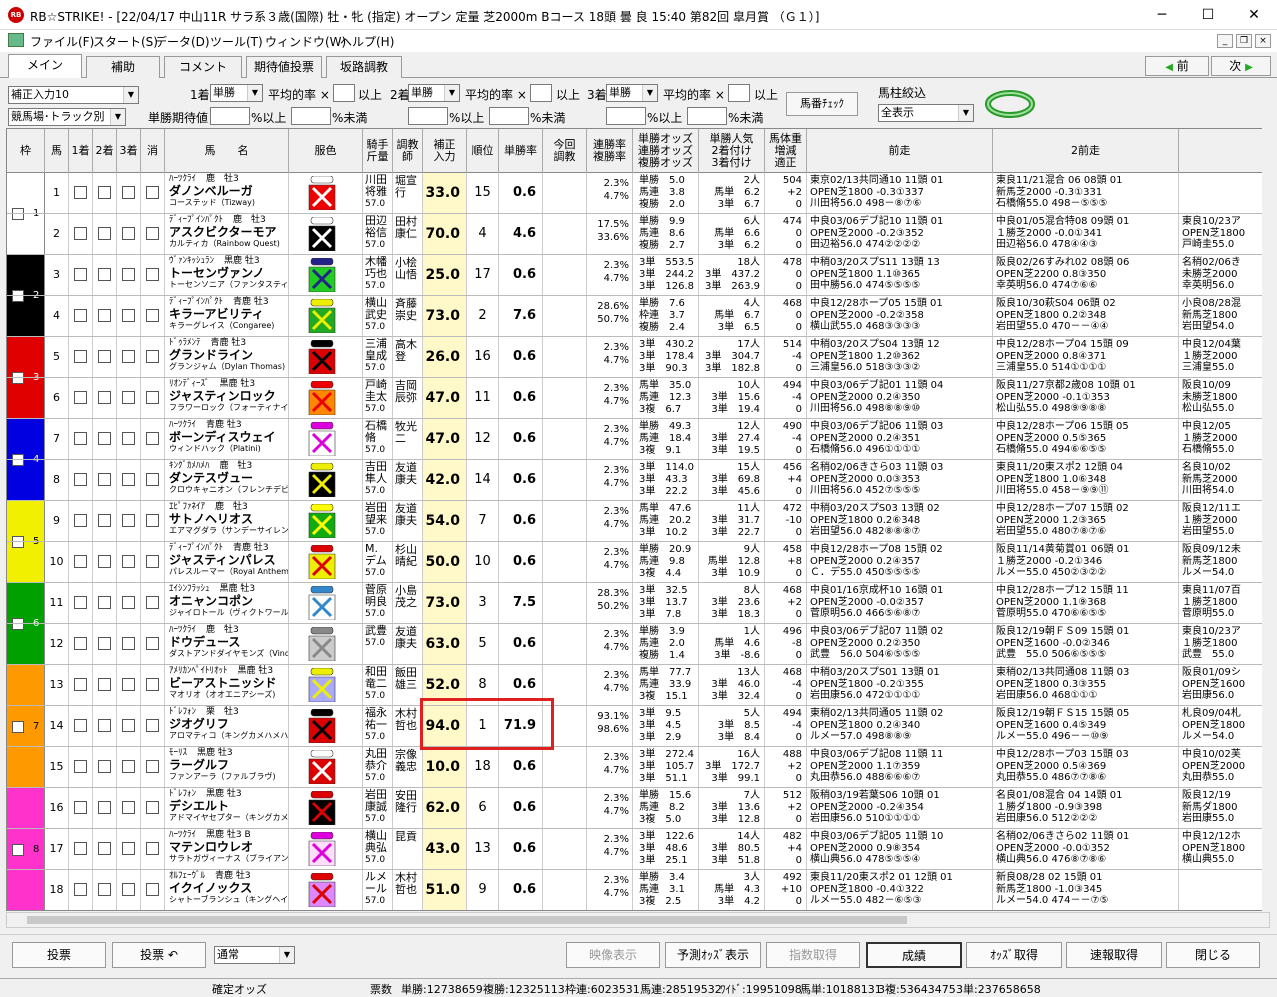  Describe the element at coordinates (445, 644) in the screenshot. I see `hosei-input: 63.0` at that location.